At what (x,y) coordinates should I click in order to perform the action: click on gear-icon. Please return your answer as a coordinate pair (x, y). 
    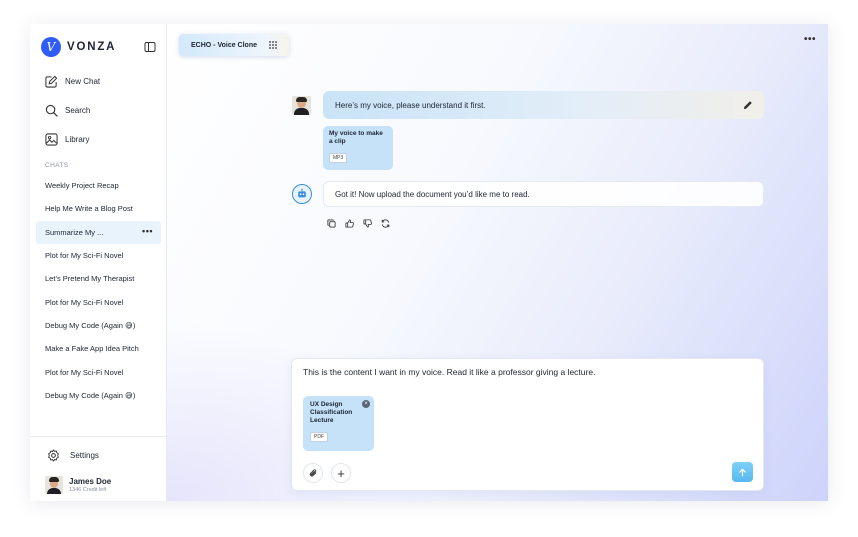
    Looking at the image, I should click on (53, 455).